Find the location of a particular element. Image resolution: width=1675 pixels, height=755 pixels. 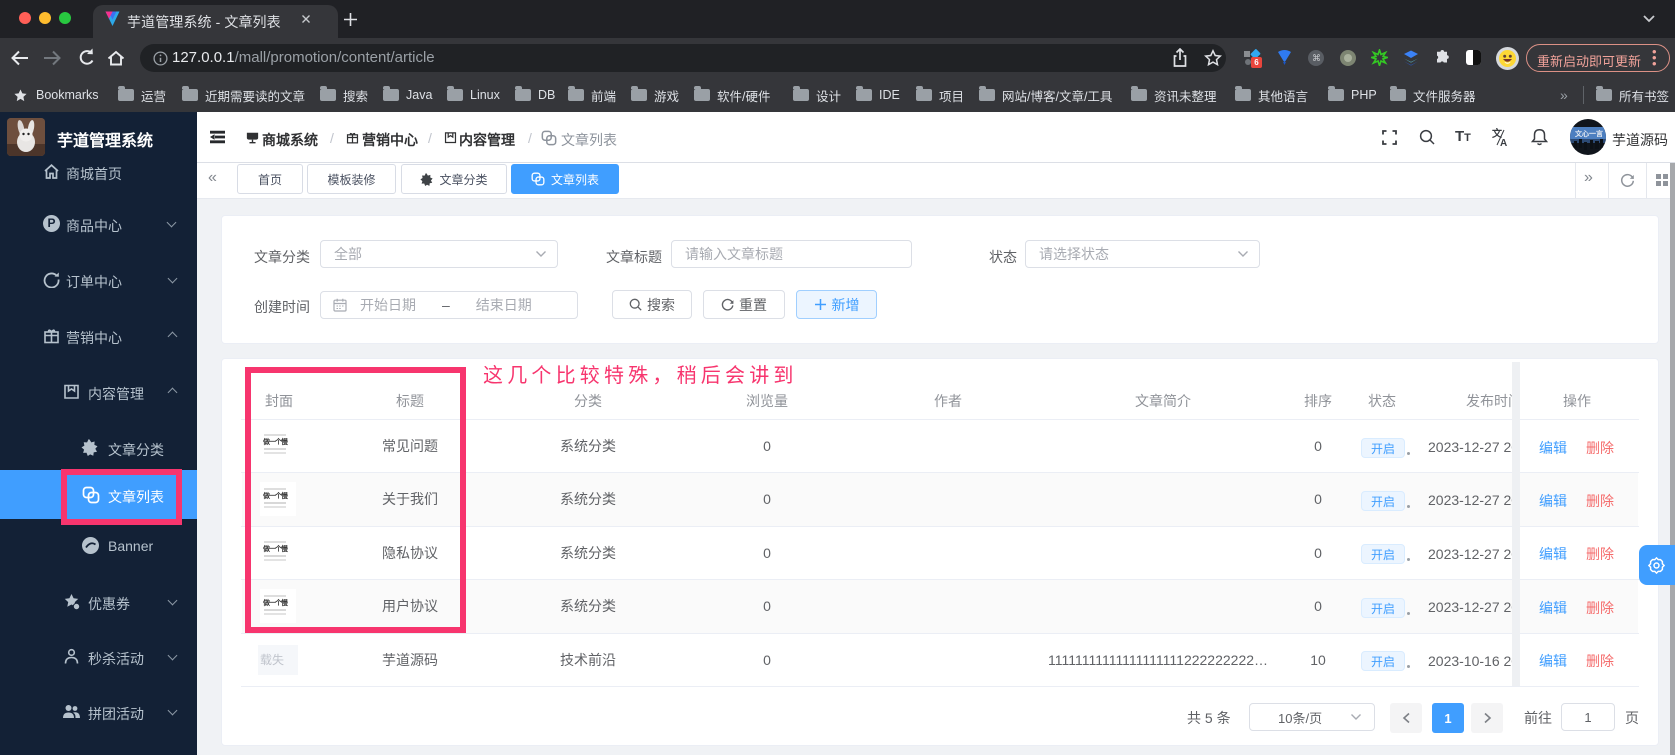

svg-text: A is located at coordinates (1503, 142).